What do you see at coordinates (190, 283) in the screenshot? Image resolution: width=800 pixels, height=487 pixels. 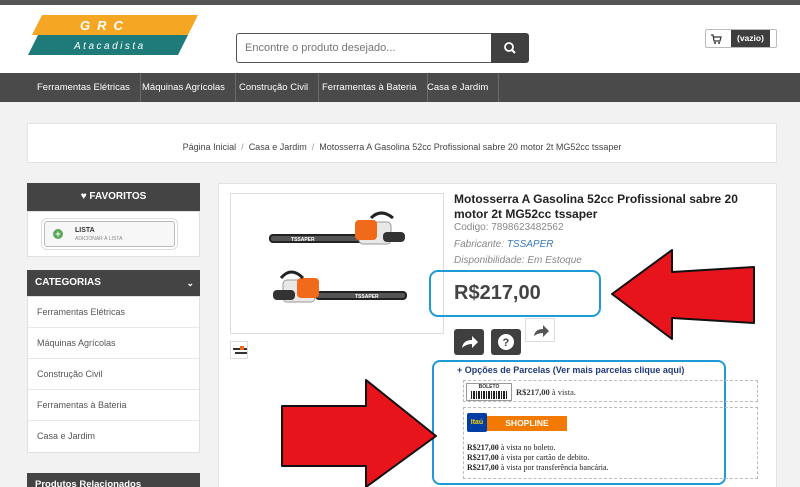 I see `chevron-down-icon: ⌄` at bounding box center [190, 283].